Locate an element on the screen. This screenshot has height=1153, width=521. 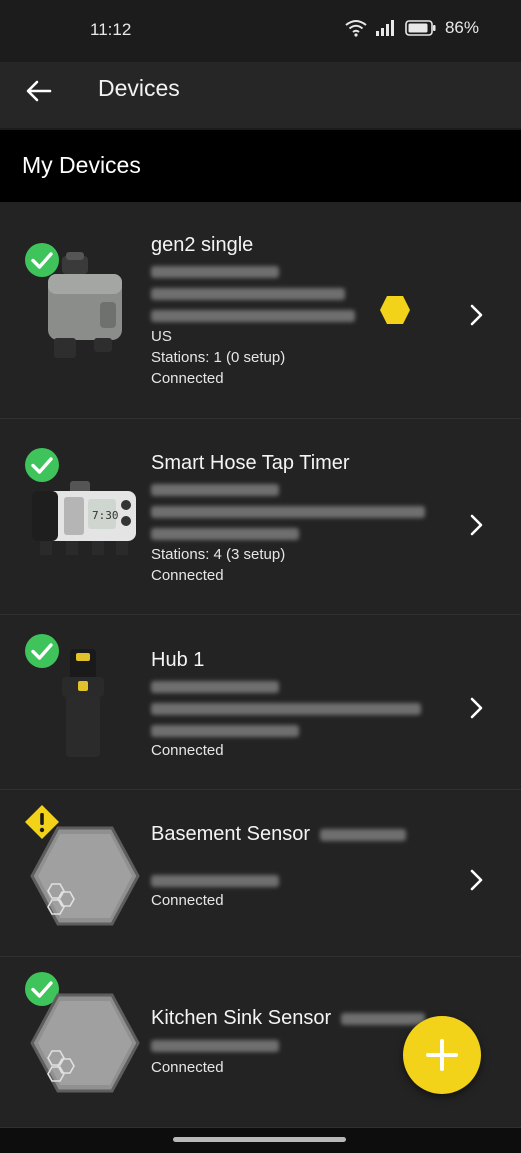
page-title: Devices is located at coordinates (139, 88).